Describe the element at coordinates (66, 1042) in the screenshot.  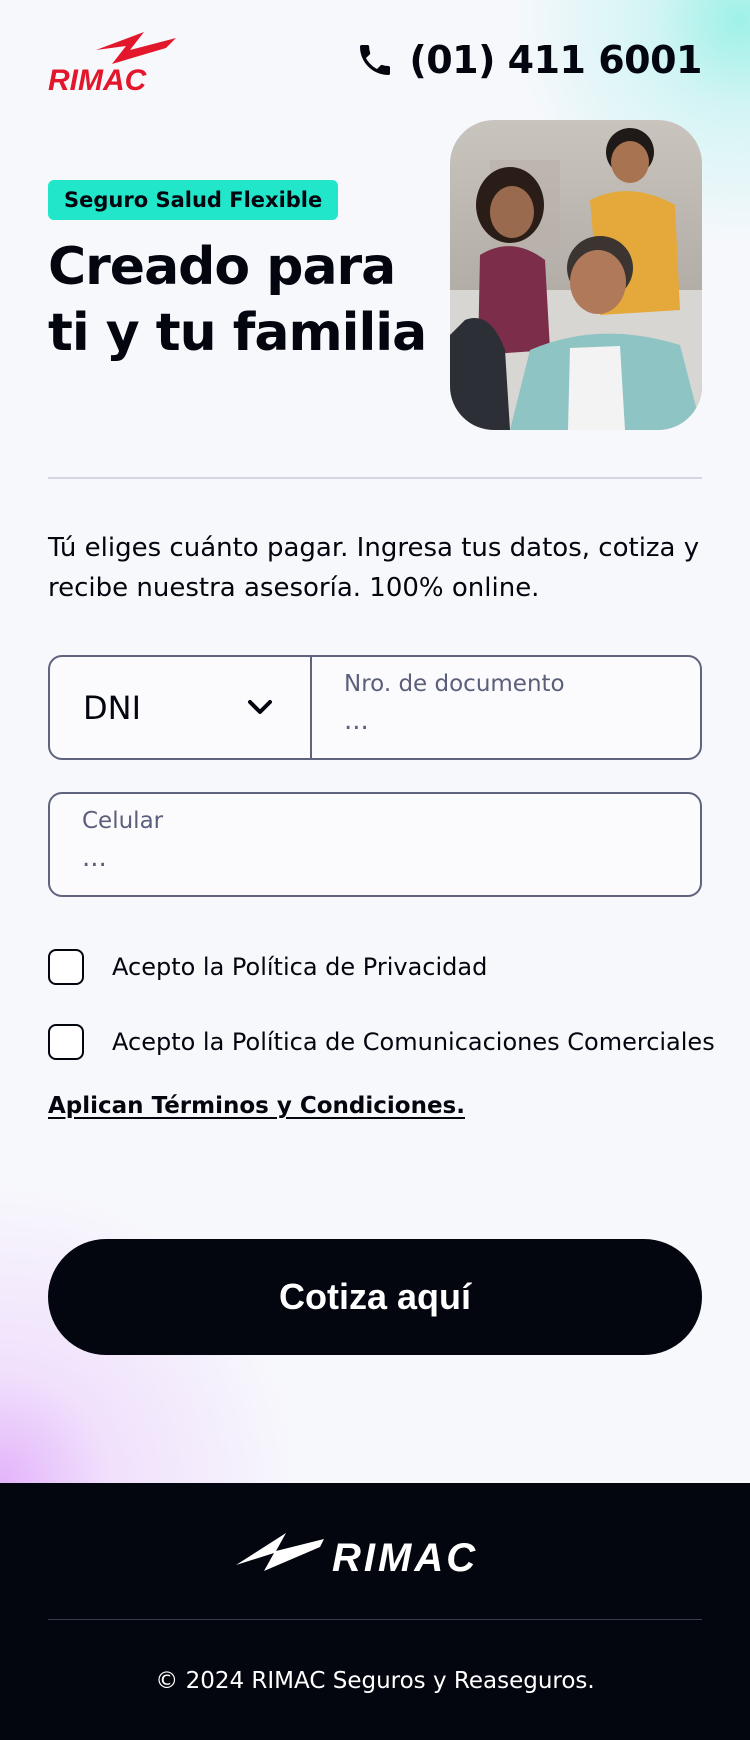
I see `commercial-checkbox` at that location.